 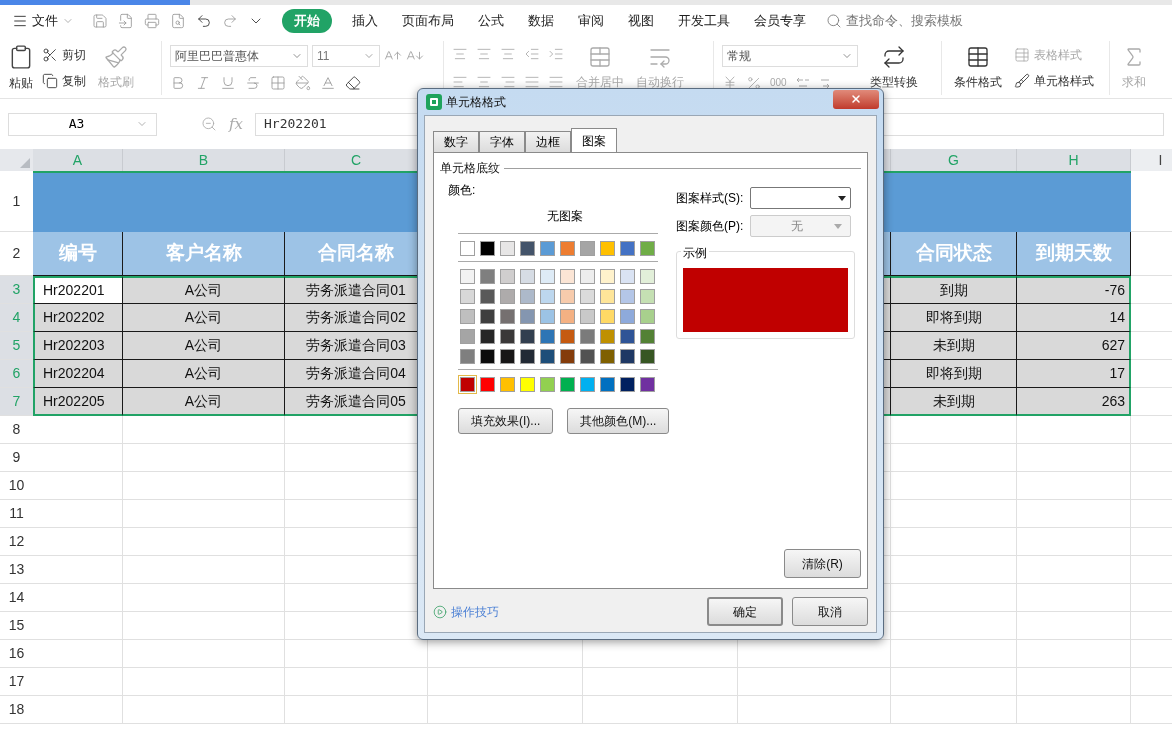 What do you see at coordinates (236, 124) in the screenshot?
I see `fx-label: fx` at bounding box center [236, 124].